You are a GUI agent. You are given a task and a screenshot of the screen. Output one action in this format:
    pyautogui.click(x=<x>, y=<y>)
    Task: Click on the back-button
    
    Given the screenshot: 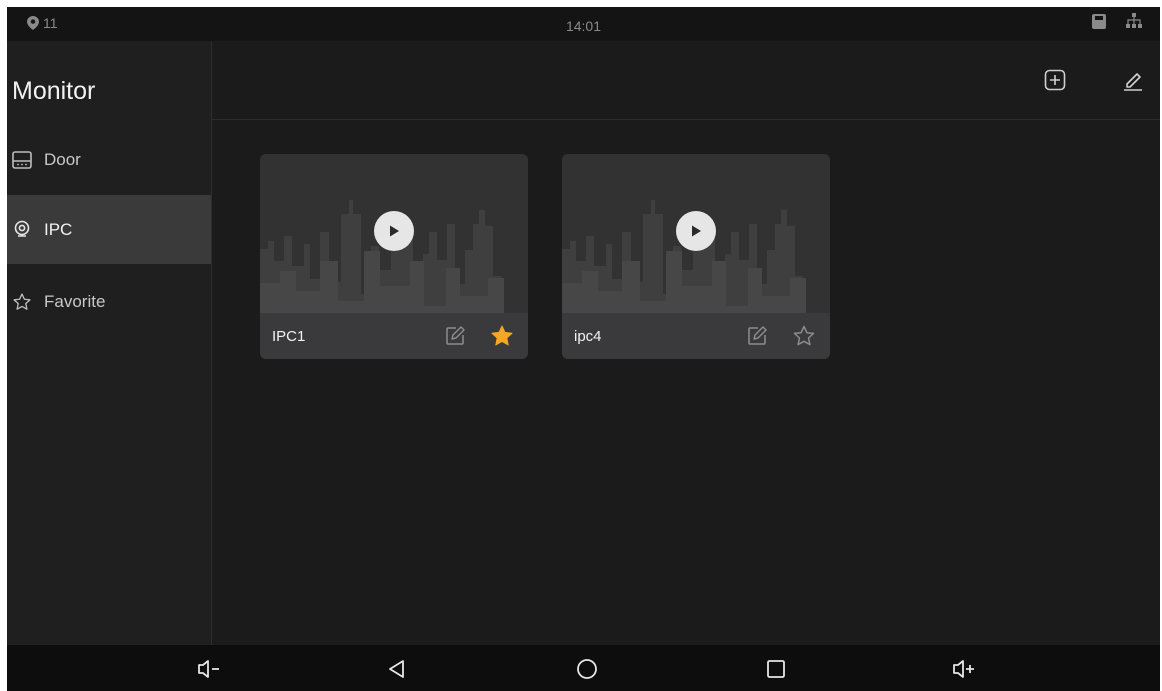 What is the action you would take?
    pyautogui.click(x=397, y=669)
    